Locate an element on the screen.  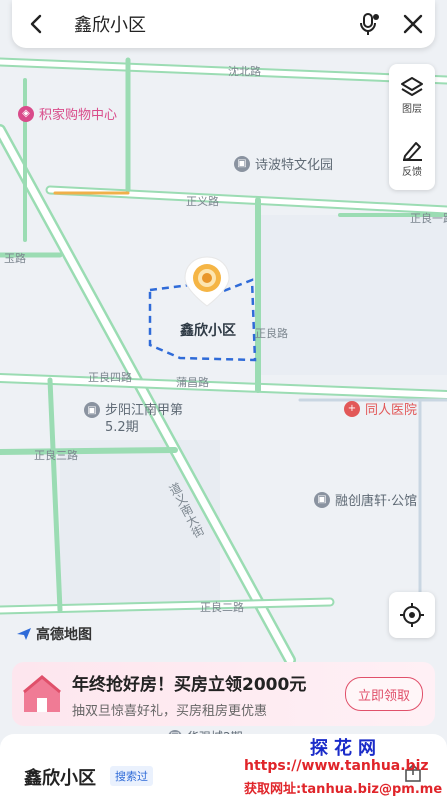
watermark-mail: 获取网址:tanhua.biz@pm.me is located at coordinates (343, 789).